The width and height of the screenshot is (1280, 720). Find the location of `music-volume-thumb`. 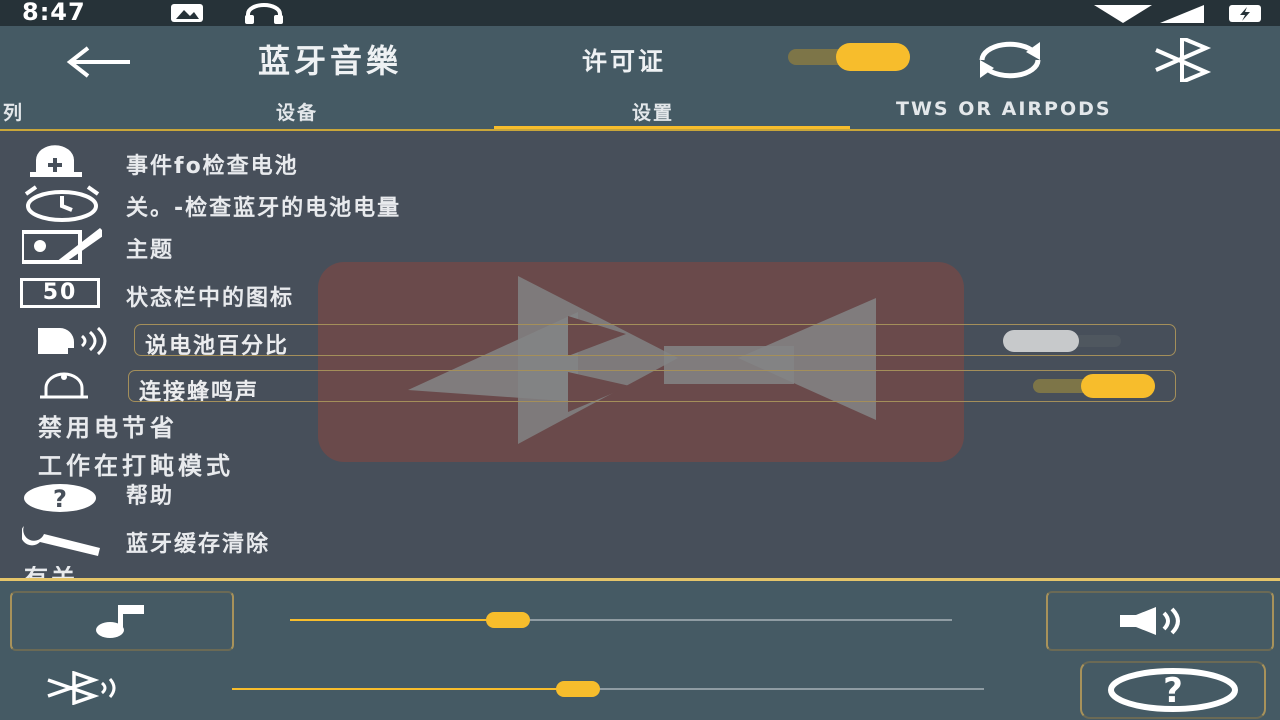

music-volume-thumb is located at coordinates (508, 620).